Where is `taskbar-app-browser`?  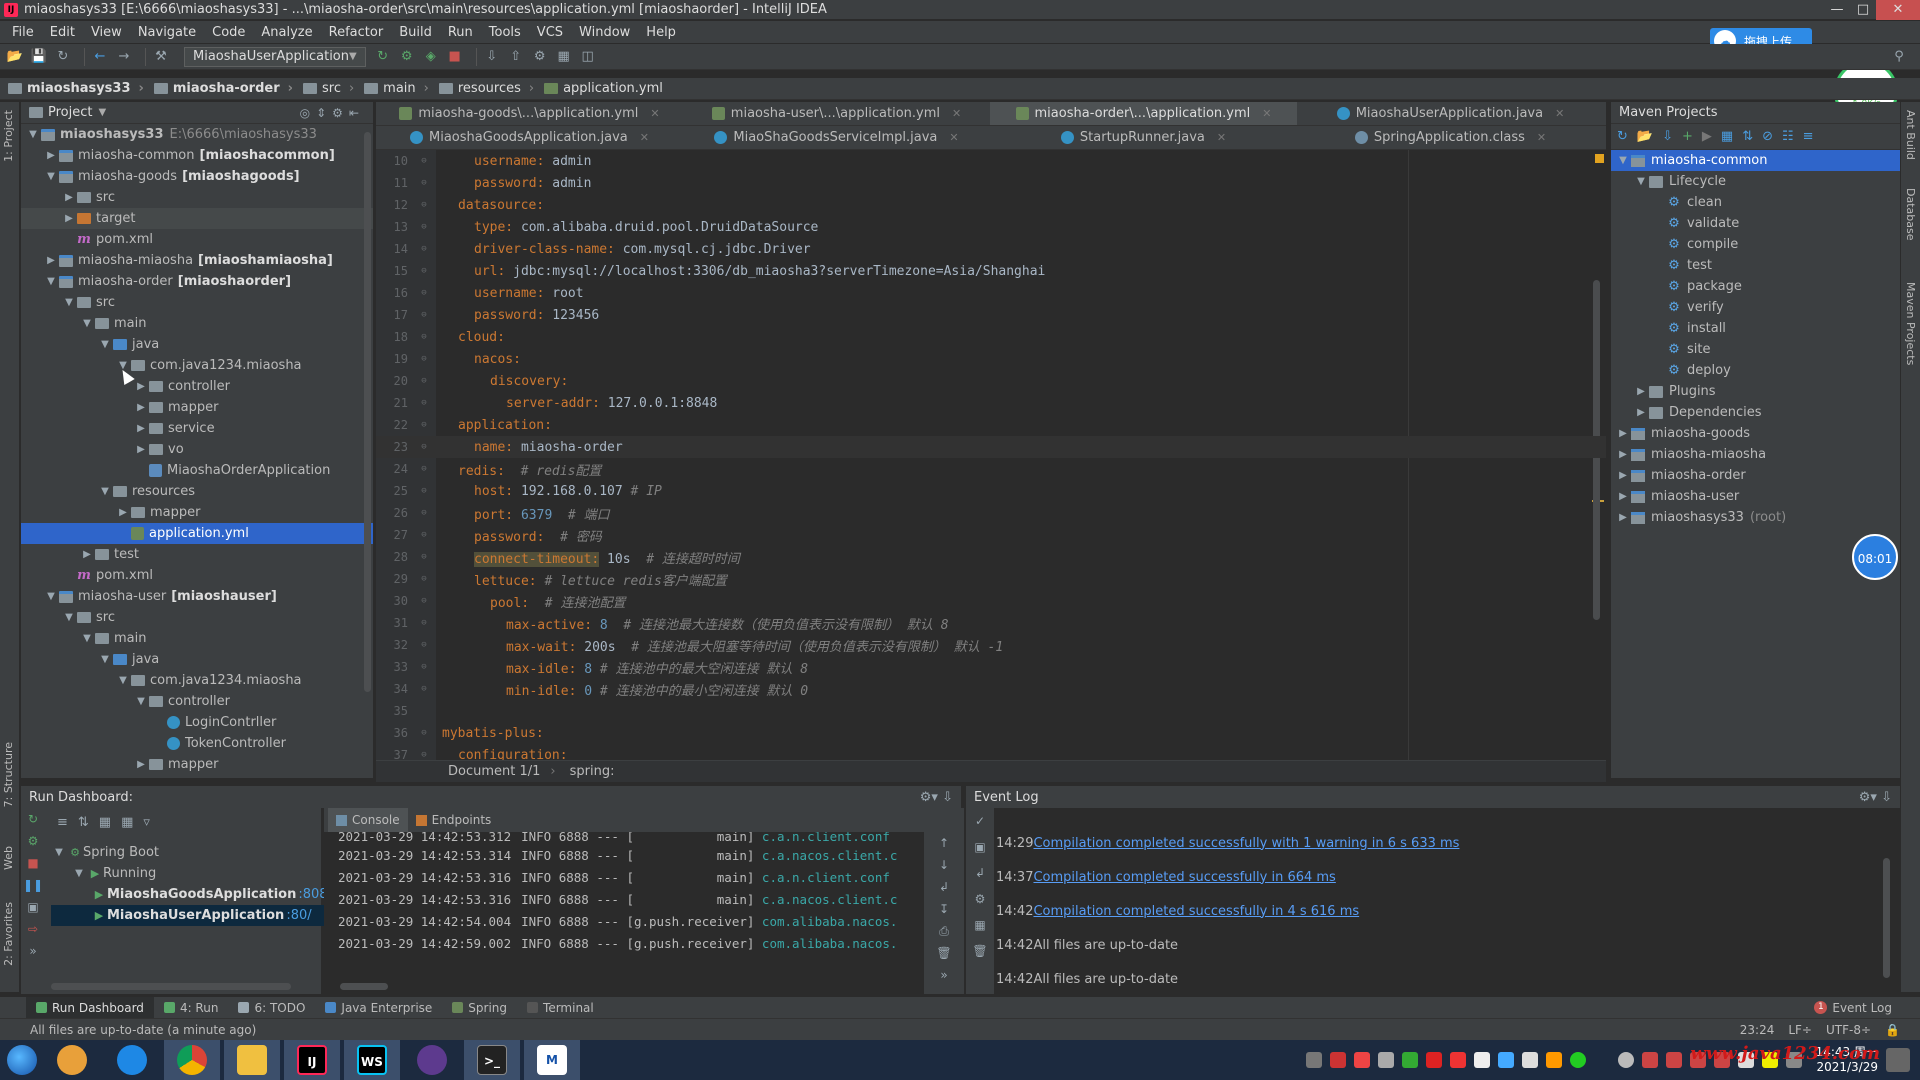 taskbar-app-browser is located at coordinates (132, 1060).